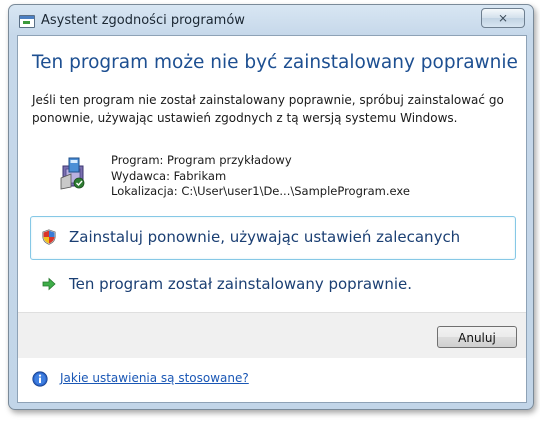 Image resolution: width=540 pixels, height=421 pixels. Describe the element at coordinates (271, 20) in the screenshot. I see `title-bar: Asystent zgodności programów ⨯` at that location.